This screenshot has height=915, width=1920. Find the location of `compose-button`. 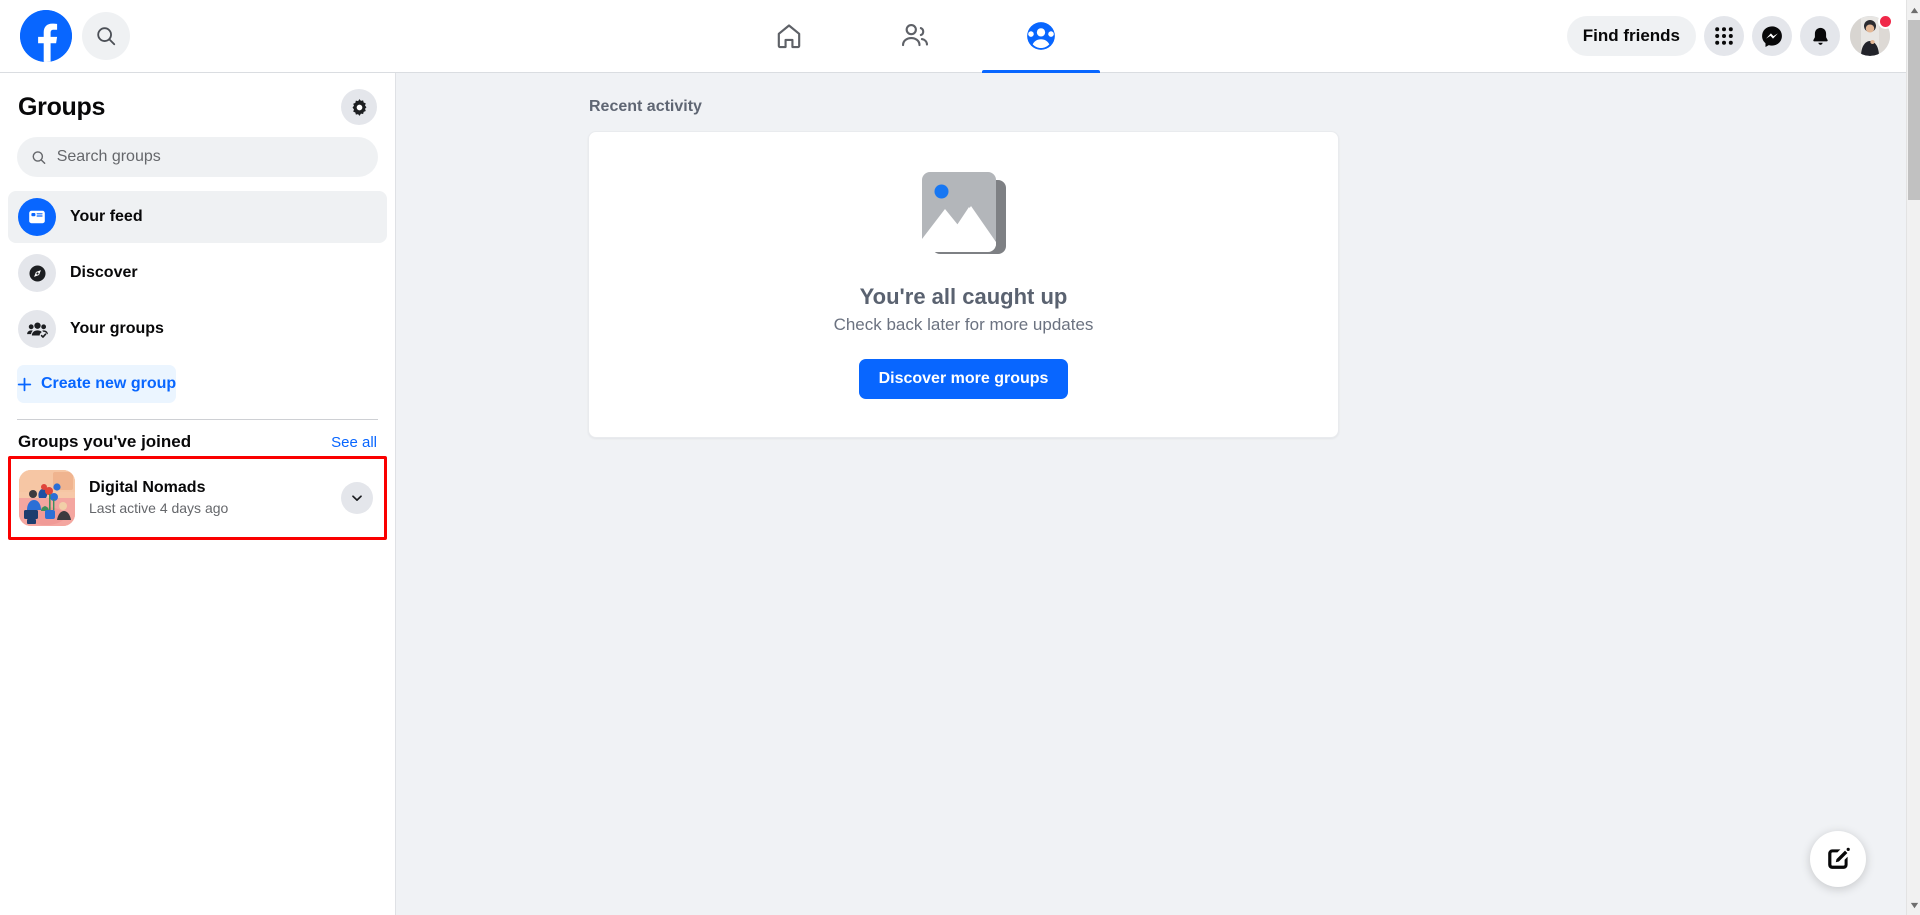

compose-button is located at coordinates (1838, 859).